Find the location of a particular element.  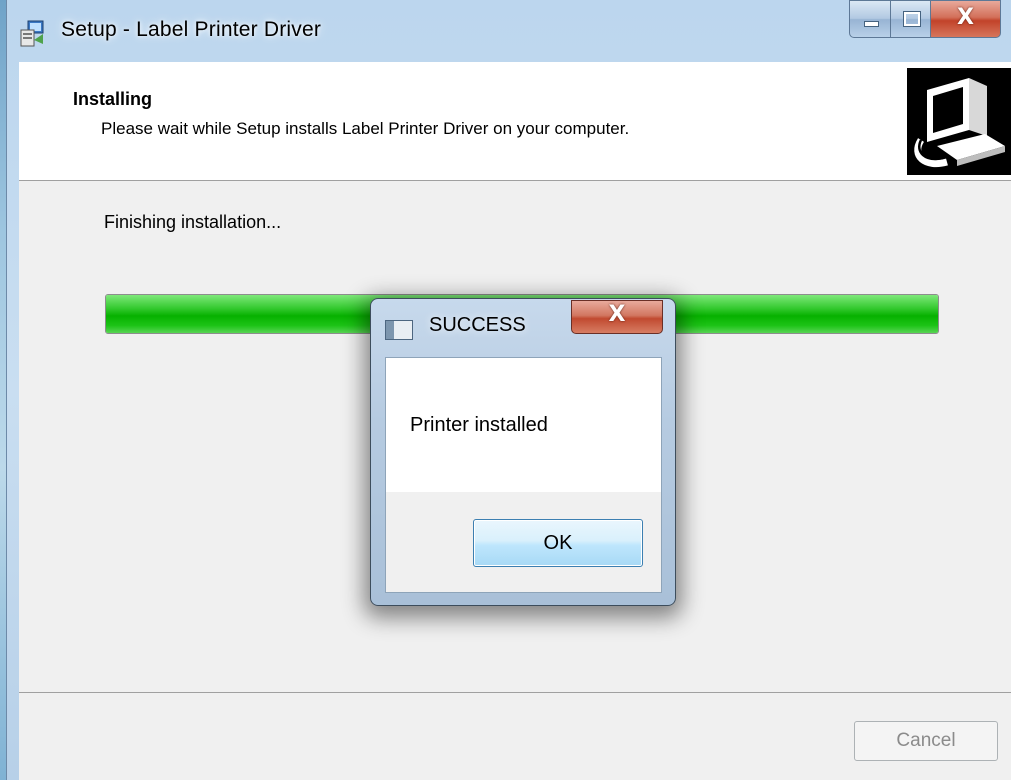

minimize-icon is located at coordinates (871, 24).